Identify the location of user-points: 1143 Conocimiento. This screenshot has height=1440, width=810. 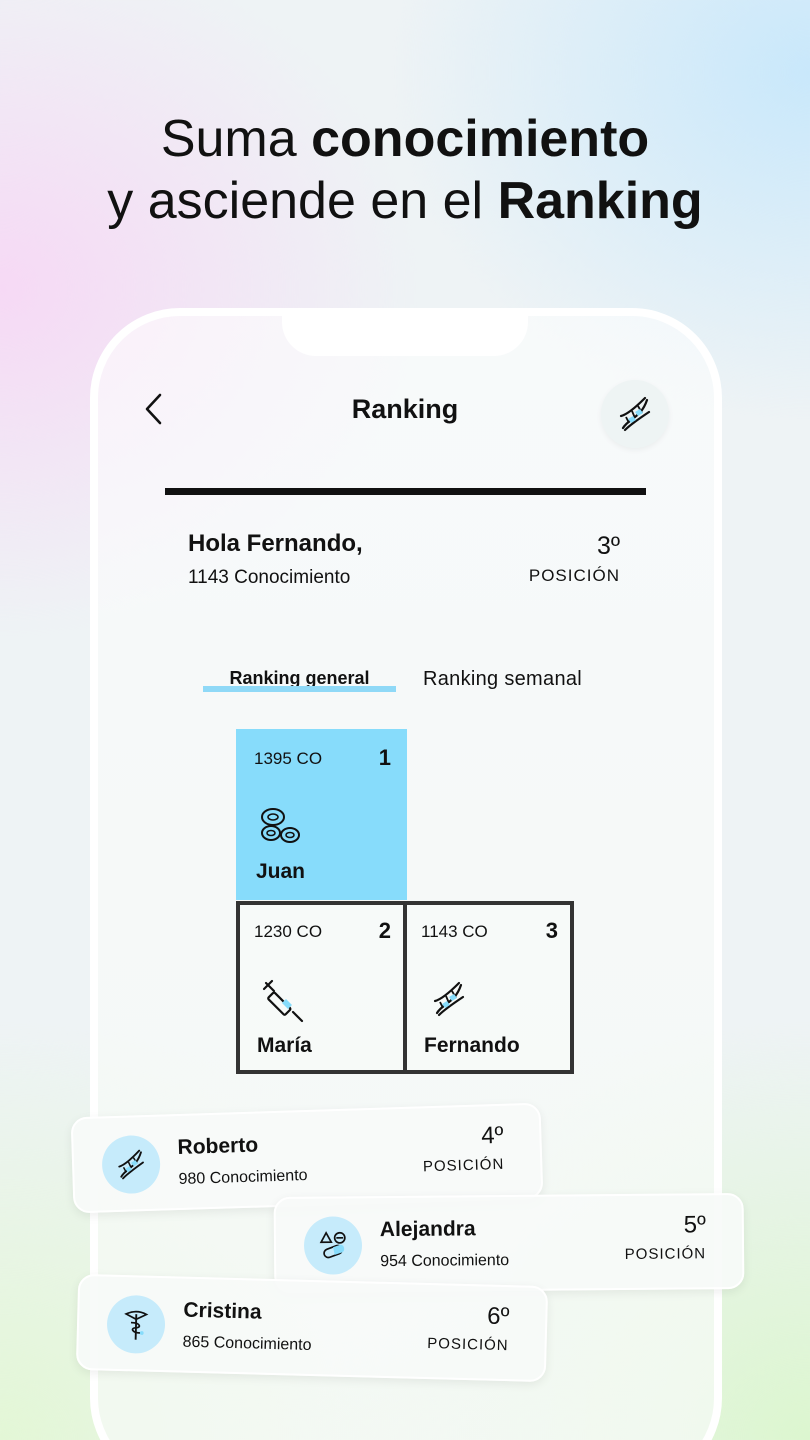
(269, 577).